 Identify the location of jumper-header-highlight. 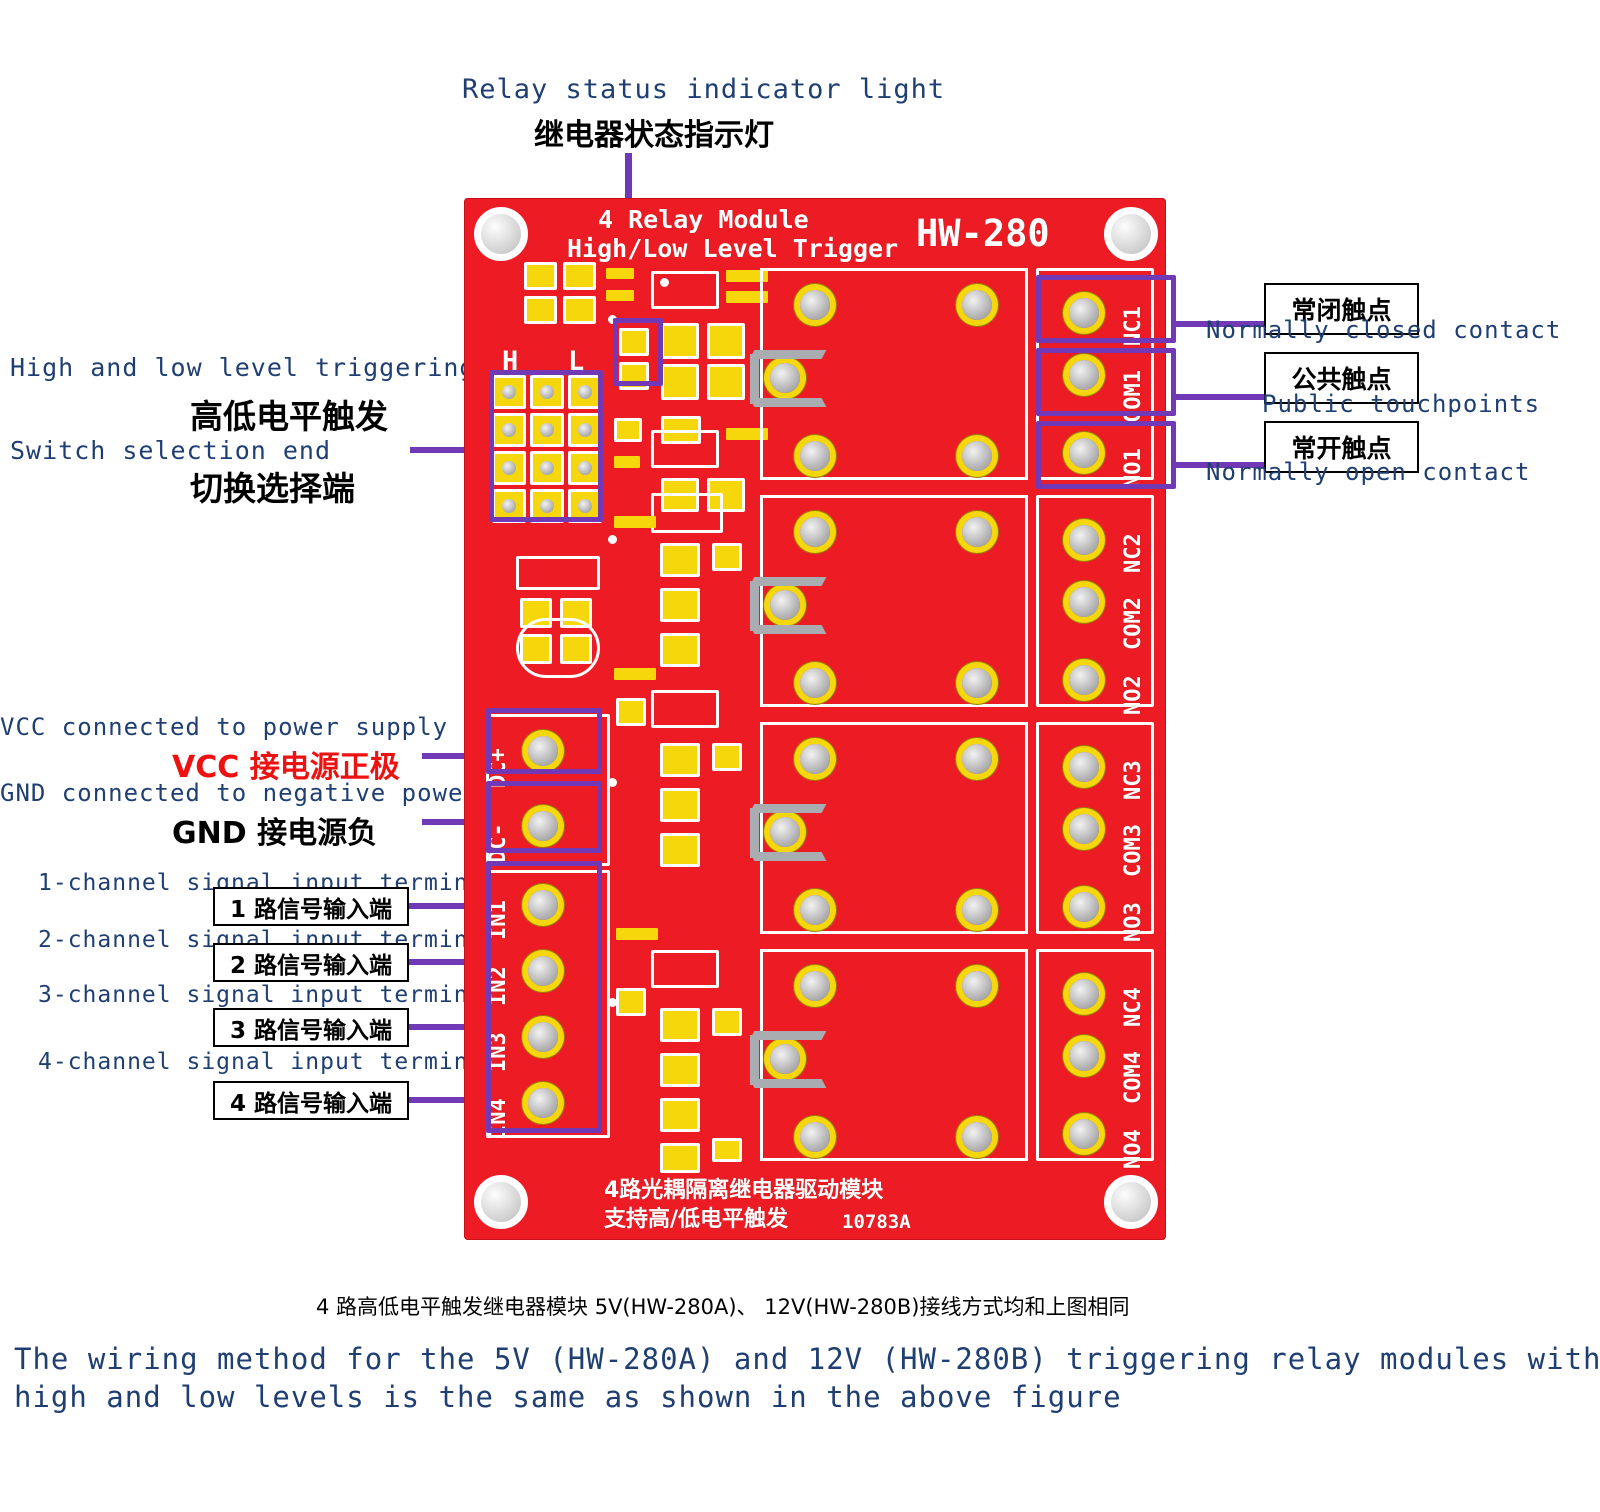
(546, 446).